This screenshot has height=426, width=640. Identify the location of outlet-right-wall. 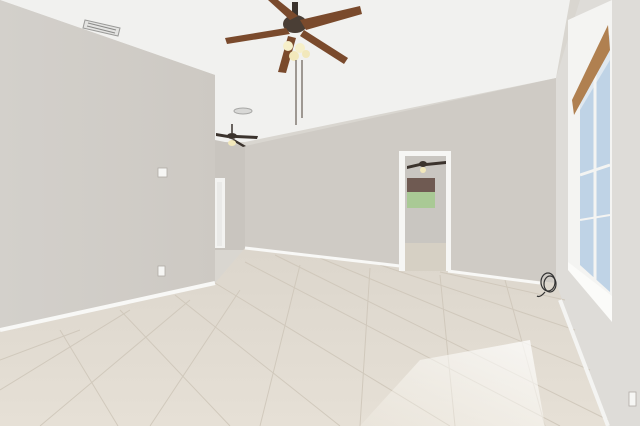
(632, 399).